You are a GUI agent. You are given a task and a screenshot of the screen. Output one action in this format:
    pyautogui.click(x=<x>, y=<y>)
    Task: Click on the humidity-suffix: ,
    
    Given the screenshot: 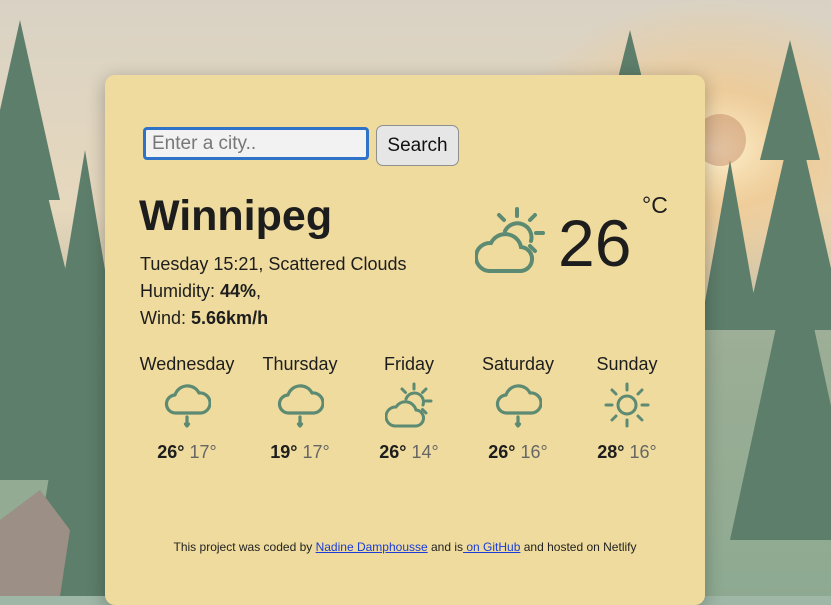 What is the action you would take?
    pyautogui.click(x=259, y=291)
    